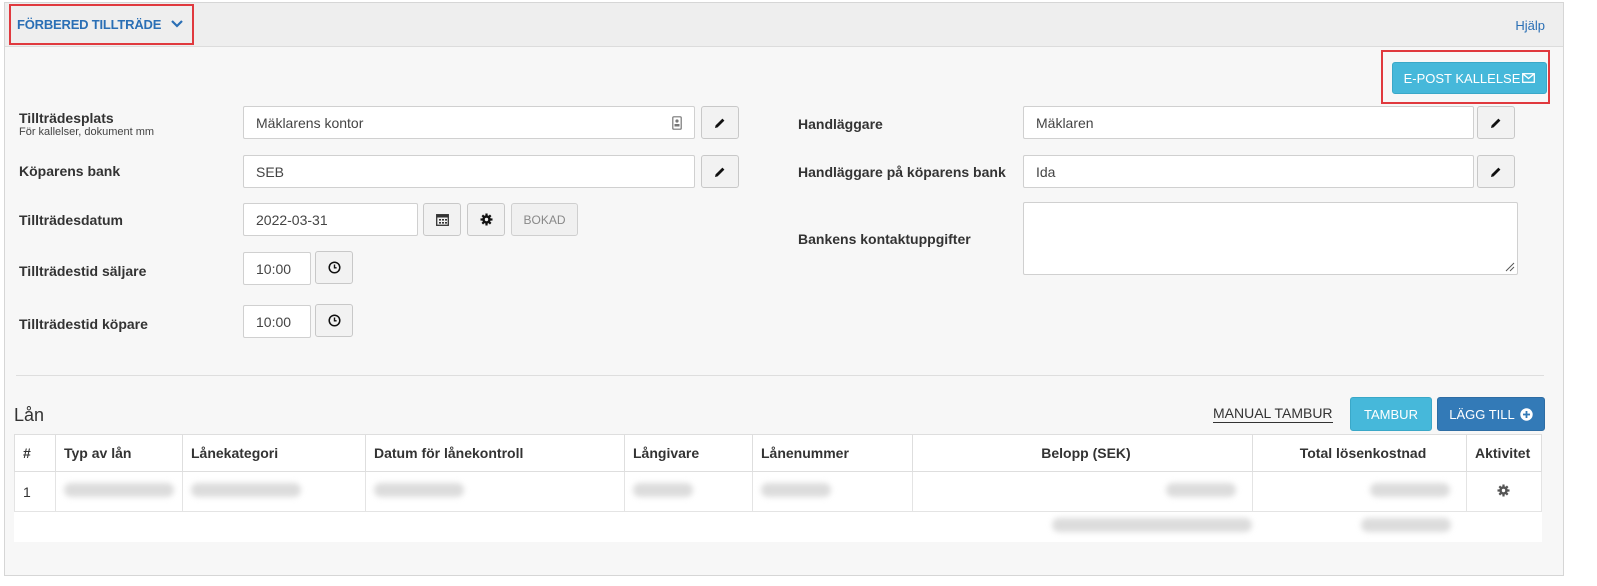 Image resolution: width=1597 pixels, height=586 pixels. I want to click on bank-contact-label: Bankens kontaktuppgifter, so click(884, 239).